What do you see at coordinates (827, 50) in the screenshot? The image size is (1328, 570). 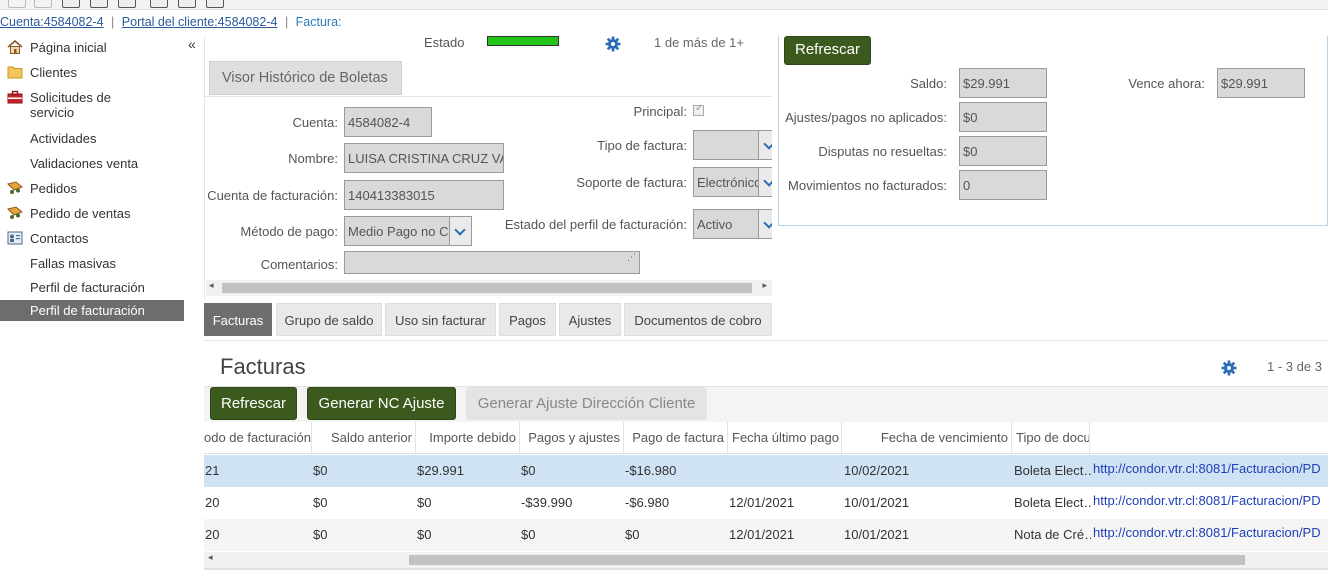 I see `refresh-summary-button: Refrescar` at bounding box center [827, 50].